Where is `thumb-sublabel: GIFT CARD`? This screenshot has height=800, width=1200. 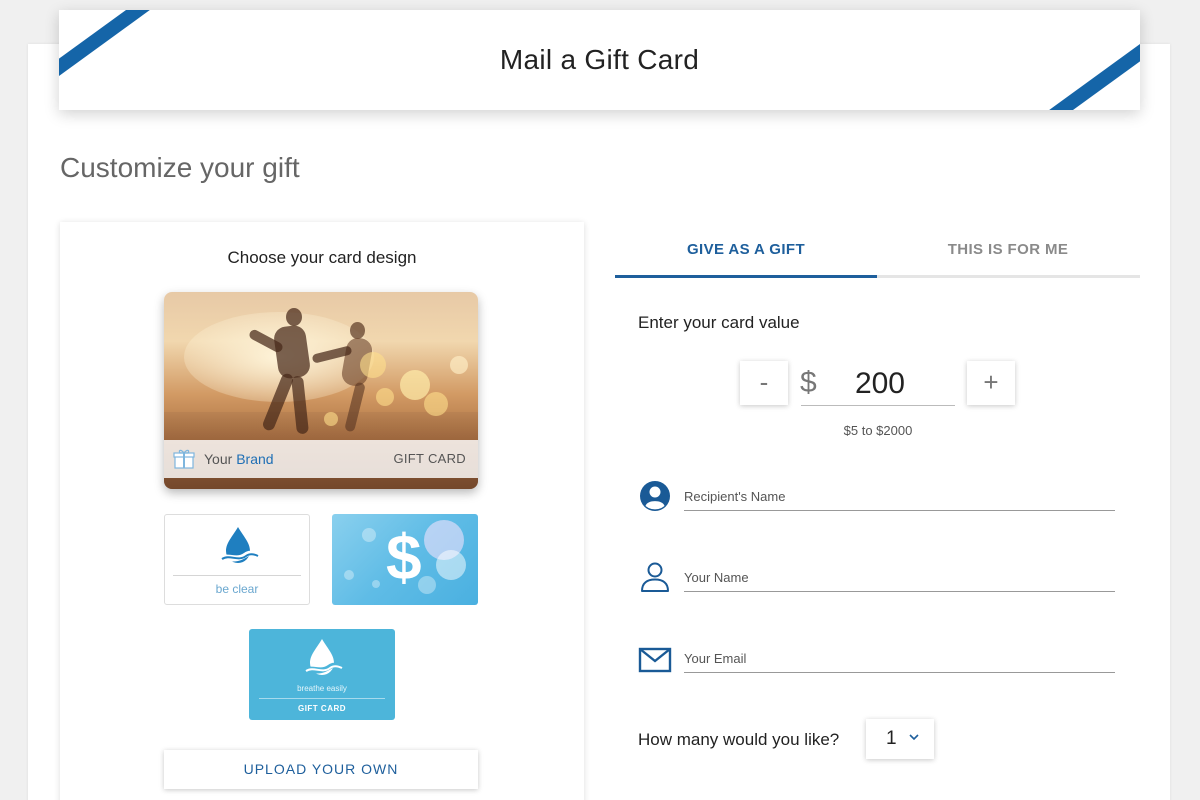 thumb-sublabel: GIFT CARD is located at coordinates (322, 708).